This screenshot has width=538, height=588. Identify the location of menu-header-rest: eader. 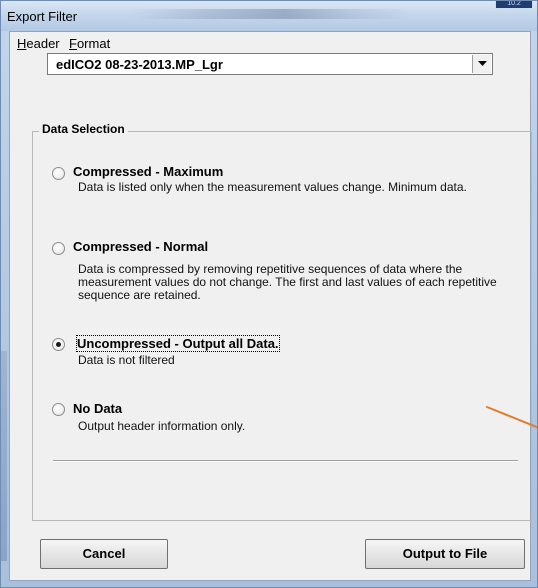
(43, 43).